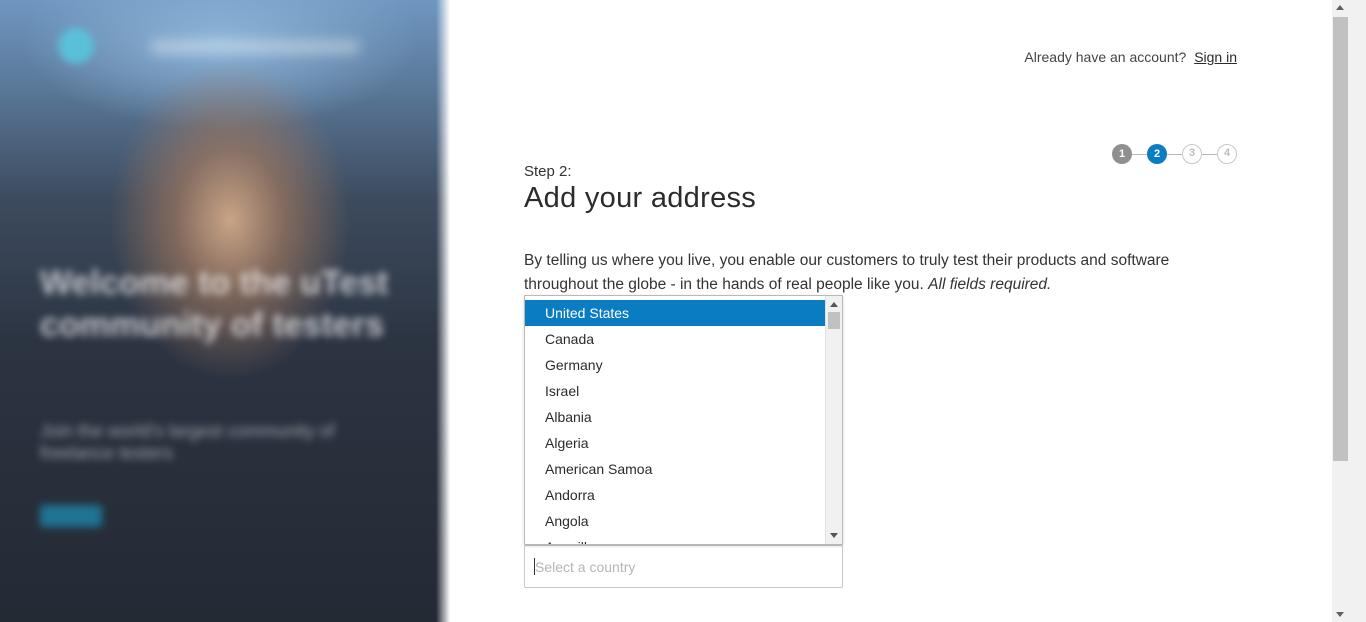 The height and width of the screenshot is (622, 1366). I want to click on country-input, so click(683, 566).